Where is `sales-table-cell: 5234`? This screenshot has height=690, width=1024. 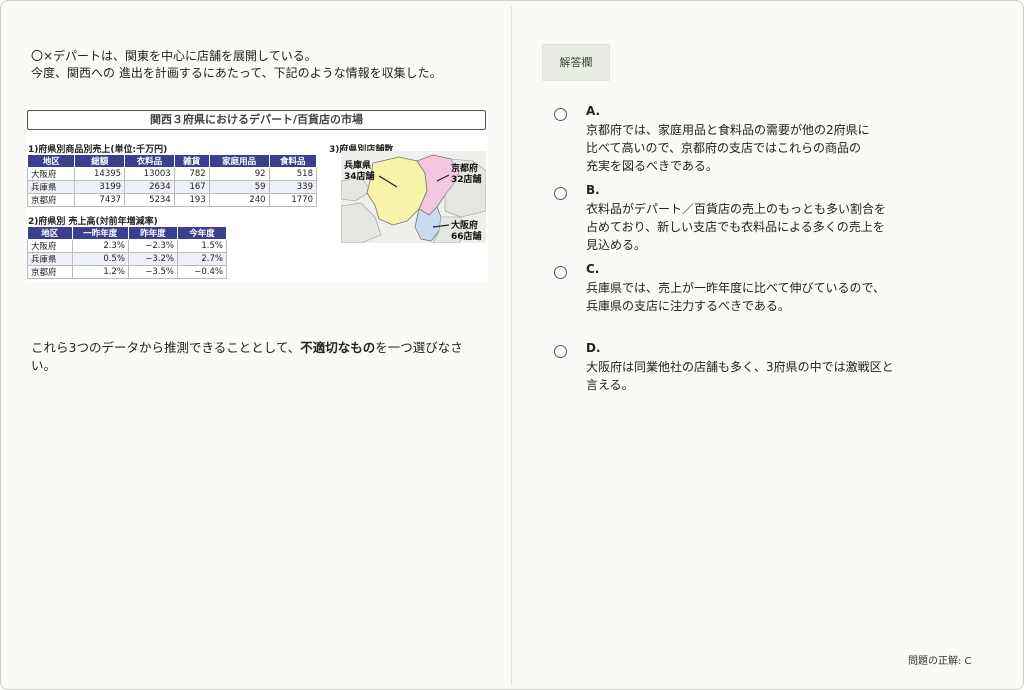
sales-table-cell: 5234 is located at coordinates (149, 200).